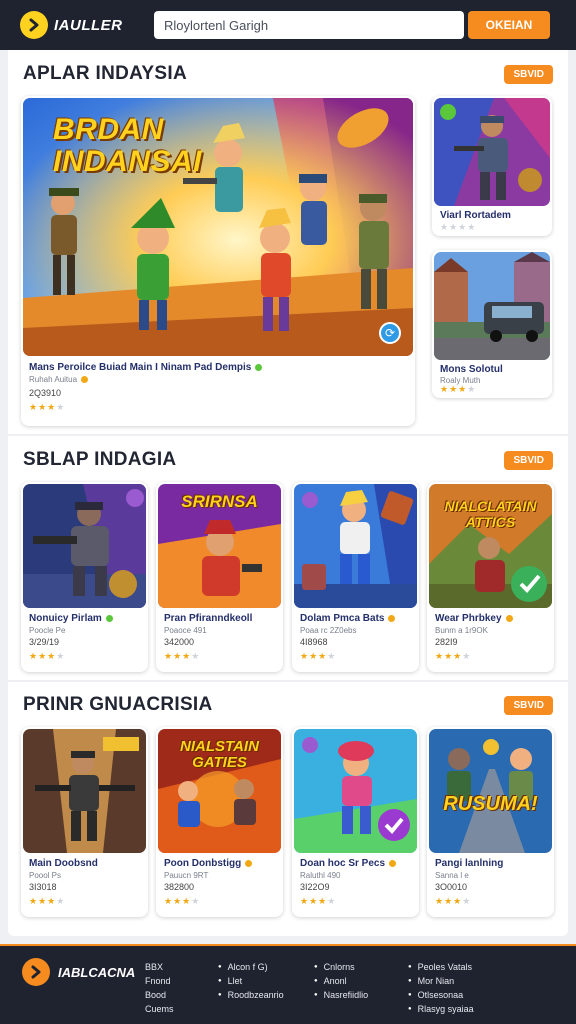 The image size is (576, 1024). Describe the element at coordinates (314, 642) in the screenshot. I see `game-number: 4I8968` at that location.